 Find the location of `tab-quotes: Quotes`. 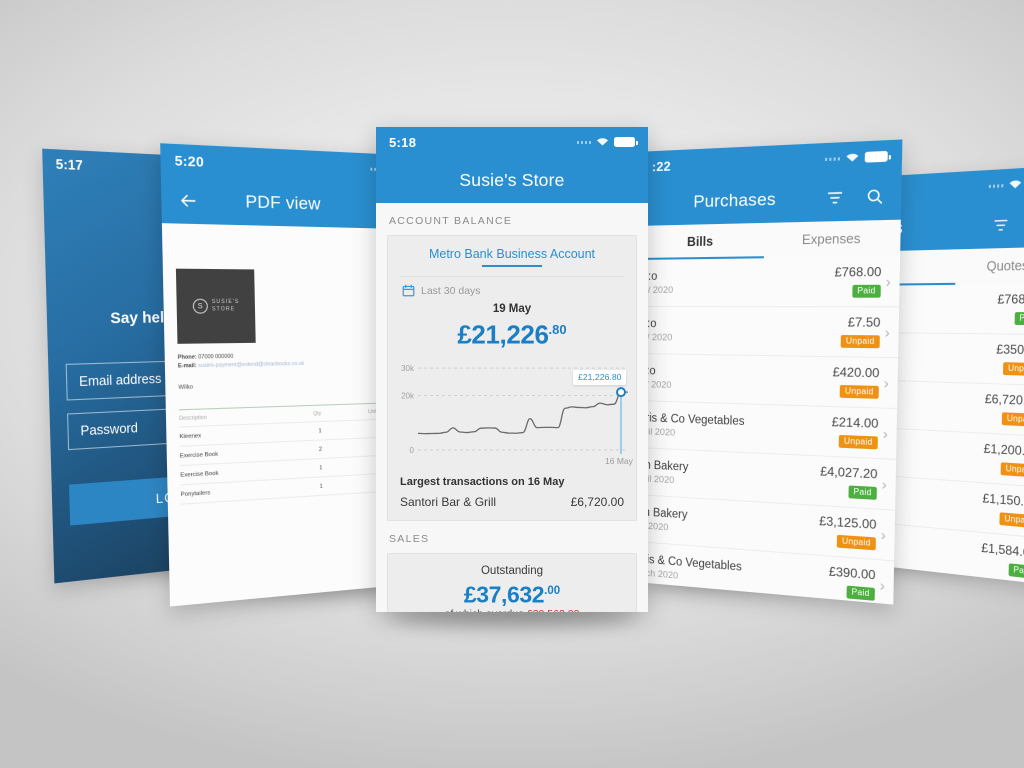

tab-quotes: Quotes is located at coordinates (989, 266).